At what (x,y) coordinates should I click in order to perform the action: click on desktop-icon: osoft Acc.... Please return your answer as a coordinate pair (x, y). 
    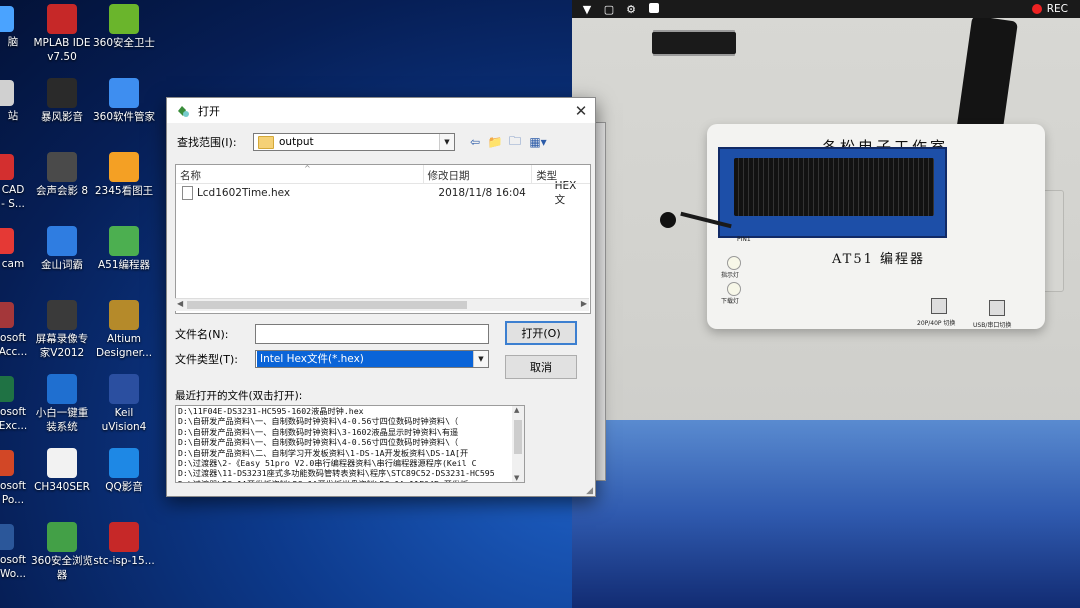
    Looking at the image, I should click on (14, 330).